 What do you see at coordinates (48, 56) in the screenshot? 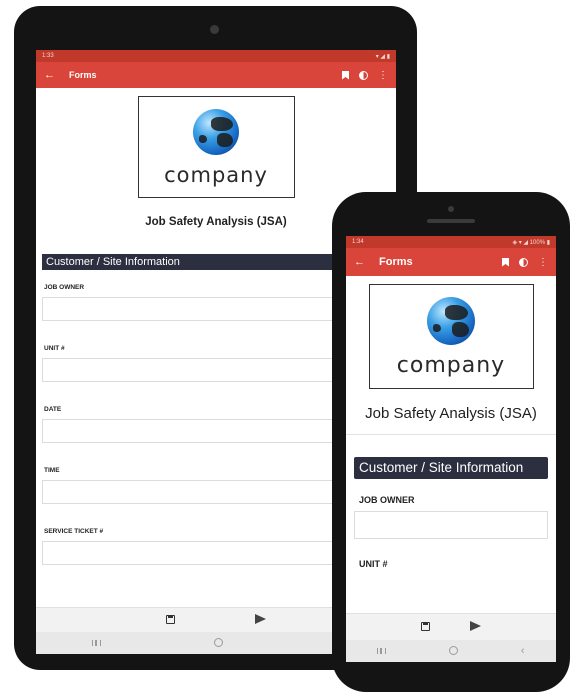
I see `status-time: 1:33` at bounding box center [48, 56].